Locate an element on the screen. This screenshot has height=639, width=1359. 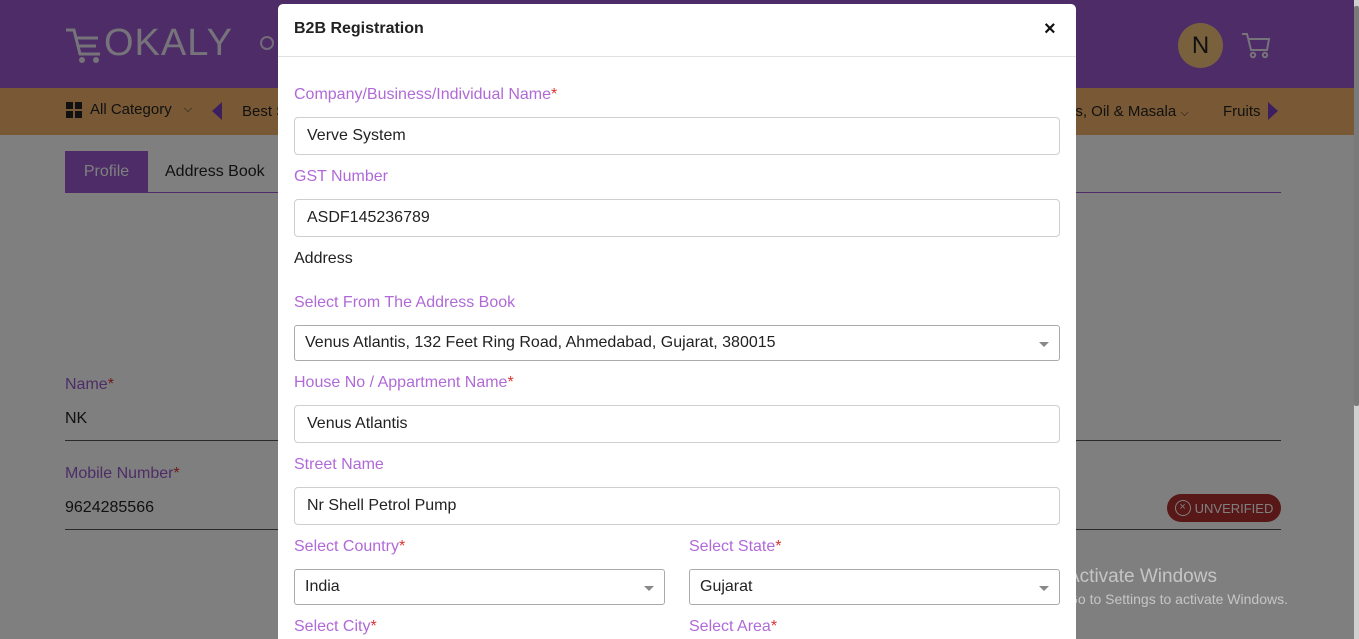
windows-watermark-title: Activate Windows is located at coordinates (1142, 576).